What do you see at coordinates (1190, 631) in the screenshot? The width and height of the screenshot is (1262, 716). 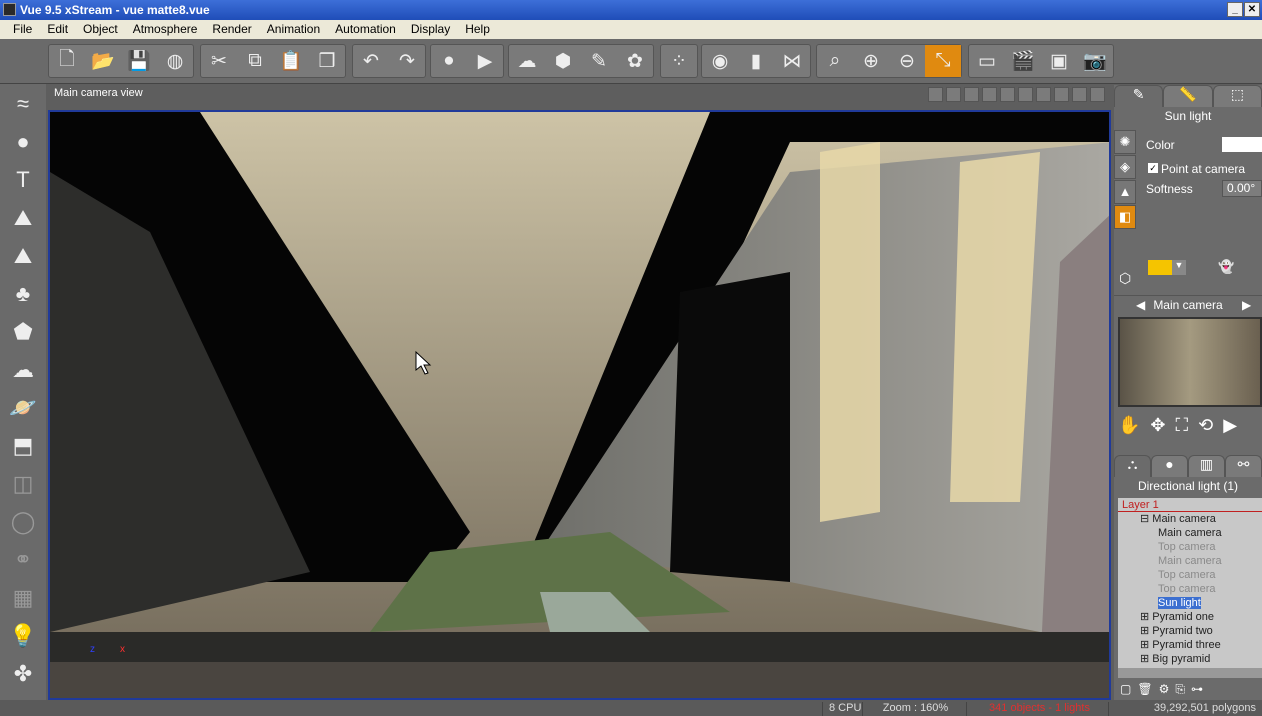 I see `tree-item: ⊞ Pyramid two` at bounding box center [1190, 631].